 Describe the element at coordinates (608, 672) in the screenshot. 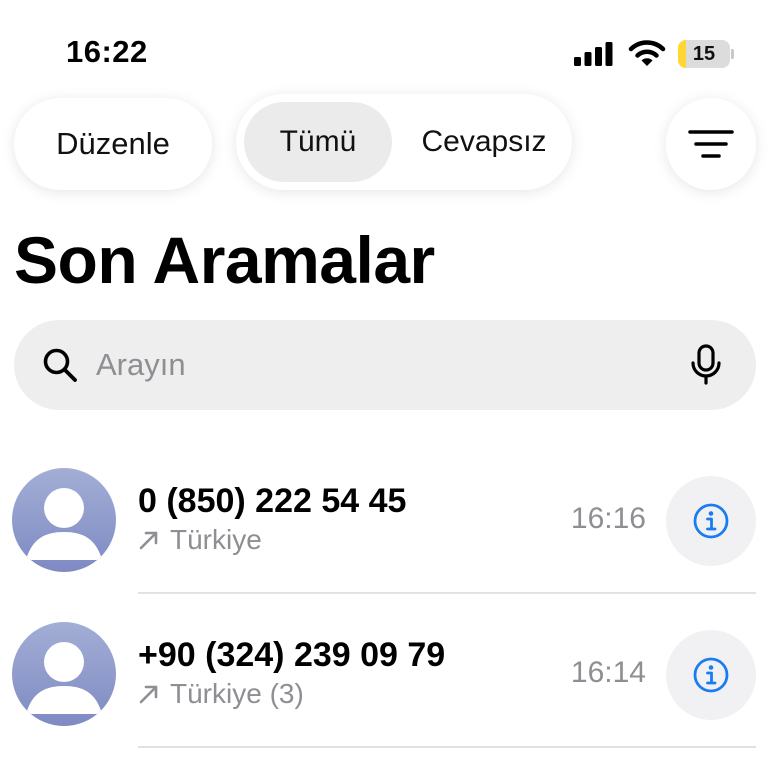

I see `call-time: 16:14` at that location.